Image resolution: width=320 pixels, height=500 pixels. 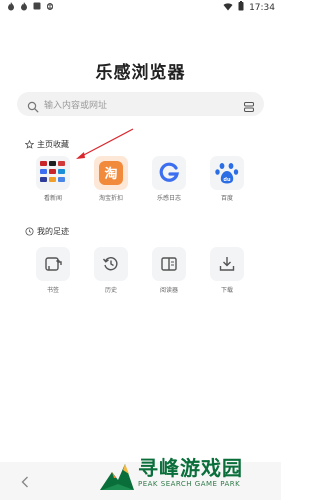 I want to click on footprint-reader-label: 阅读器, so click(x=168, y=290).